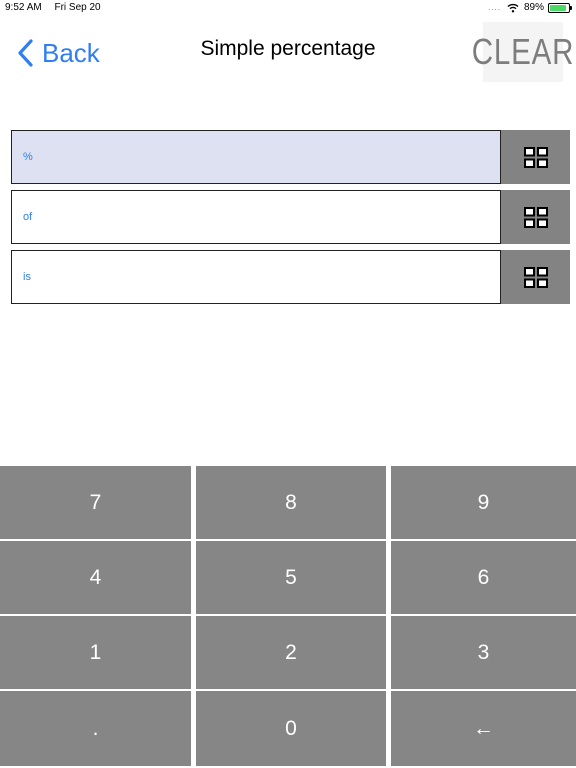 The height and width of the screenshot is (768, 576). What do you see at coordinates (256, 277) in the screenshot?
I see `is-input: is` at bounding box center [256, 277].